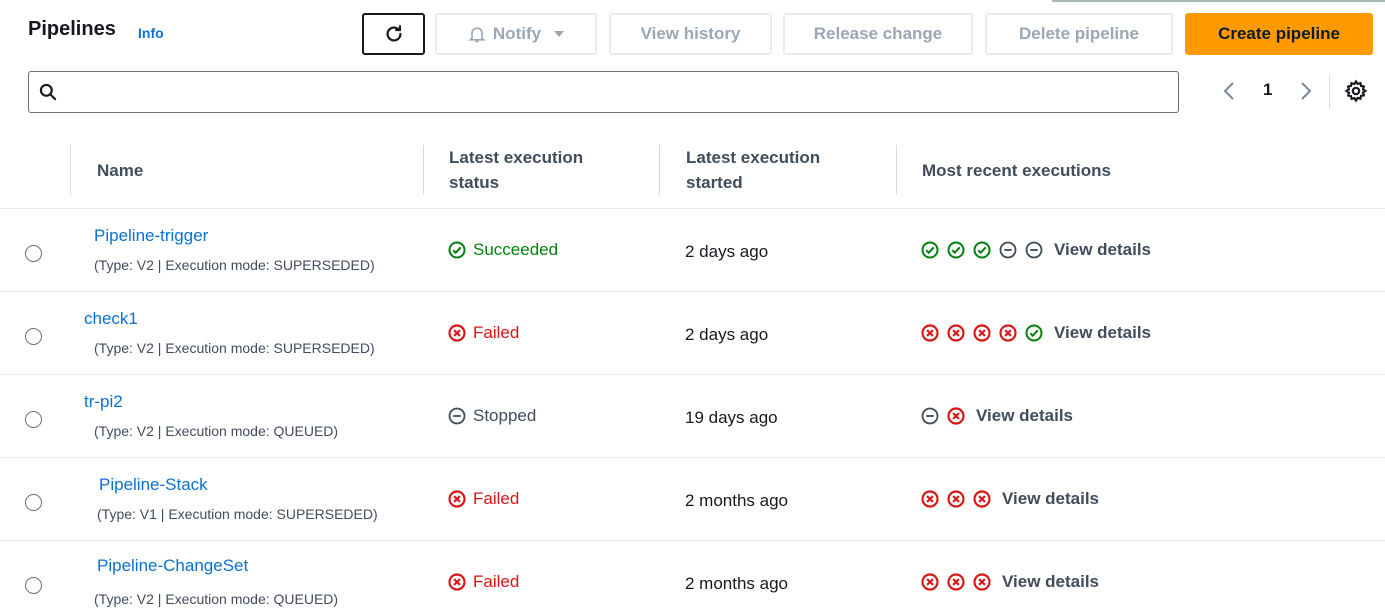 The image size is (1385, 616). I want to click on column-header-status: Latest execution status, so click(516, 170).